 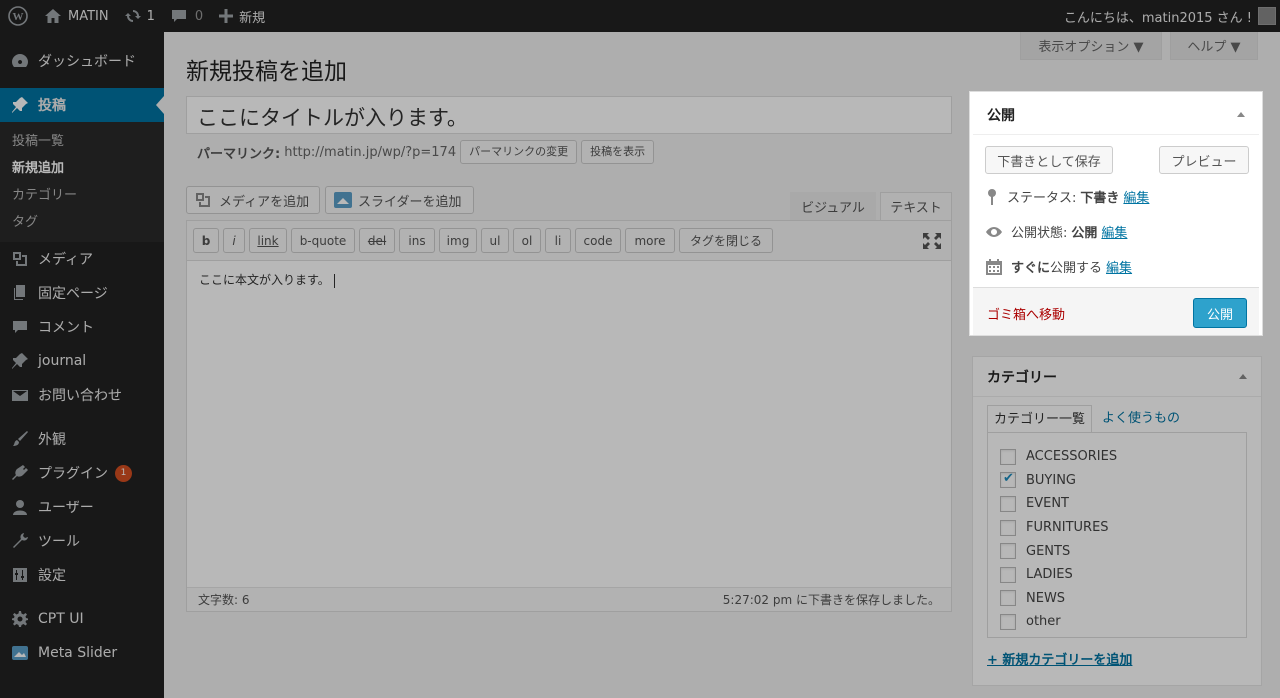 I want to click on eye-icon, so click(x=994, y=231).